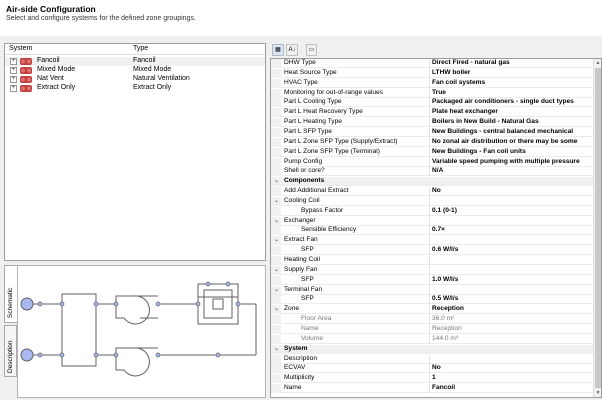 The image size is (602, 400). Describe the element at coordinates (511, 318) in the screenshot. I see `property-value: 36.0 m²` at that location.